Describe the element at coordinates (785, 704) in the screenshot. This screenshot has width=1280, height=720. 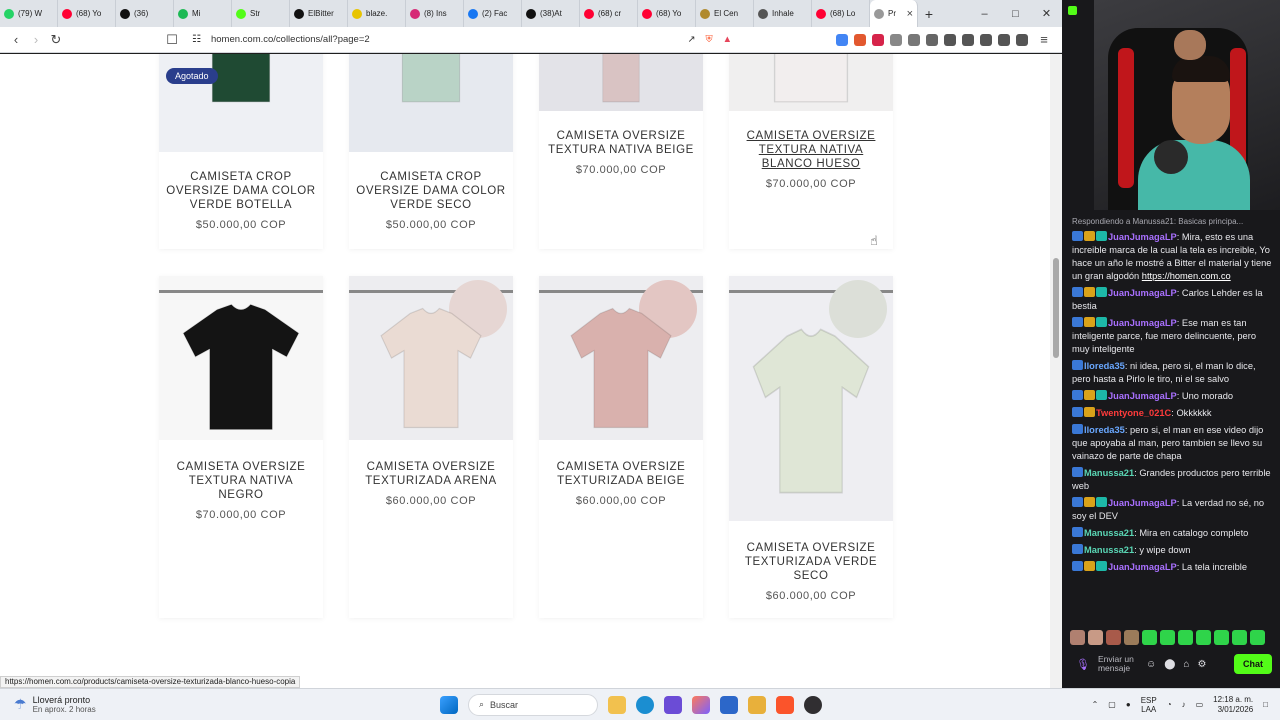
I see `brave-icon` at that location.